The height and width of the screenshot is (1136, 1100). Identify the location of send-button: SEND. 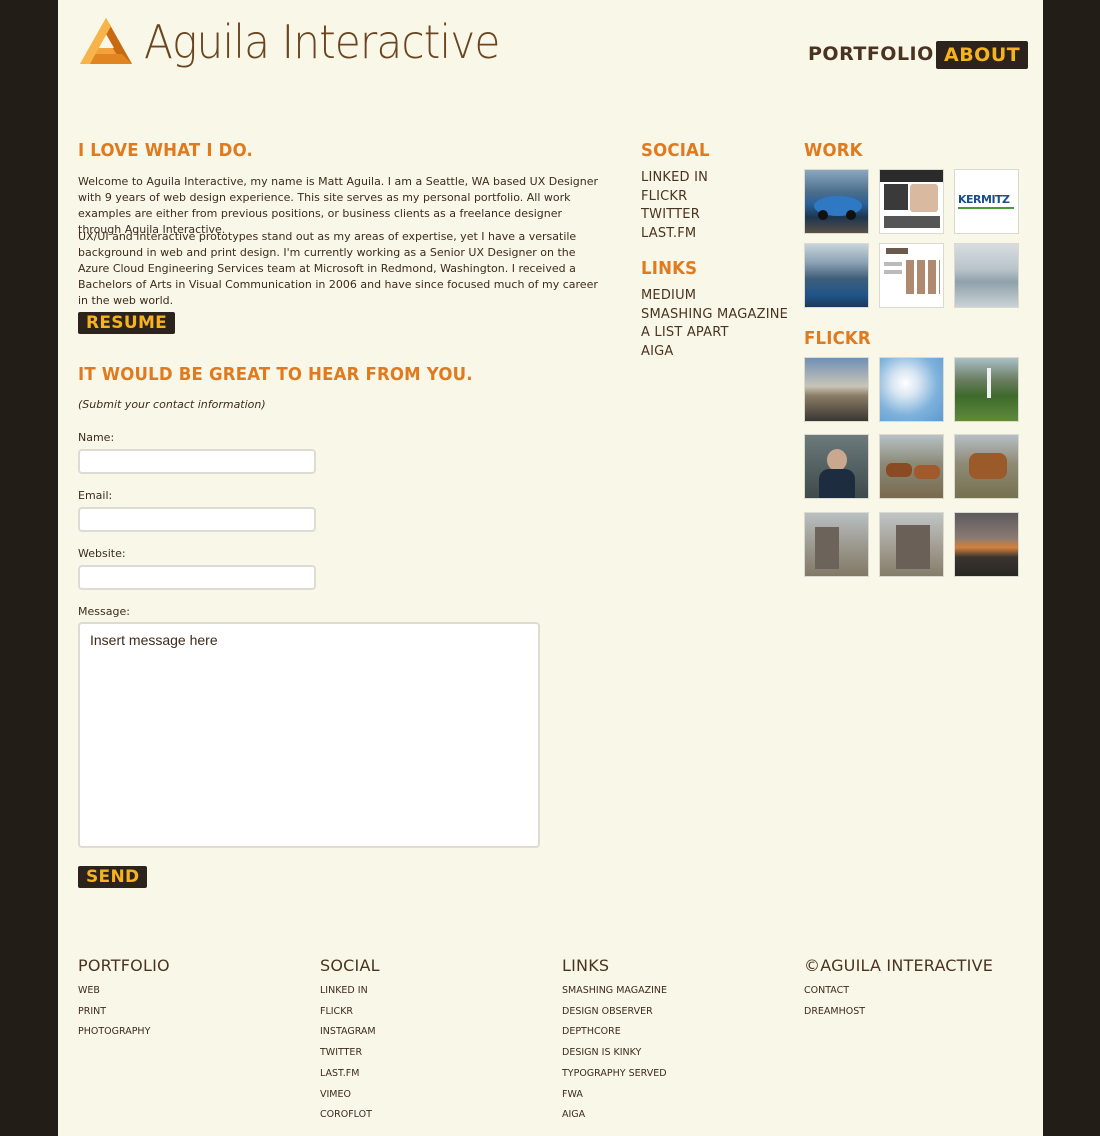
(113, 877).